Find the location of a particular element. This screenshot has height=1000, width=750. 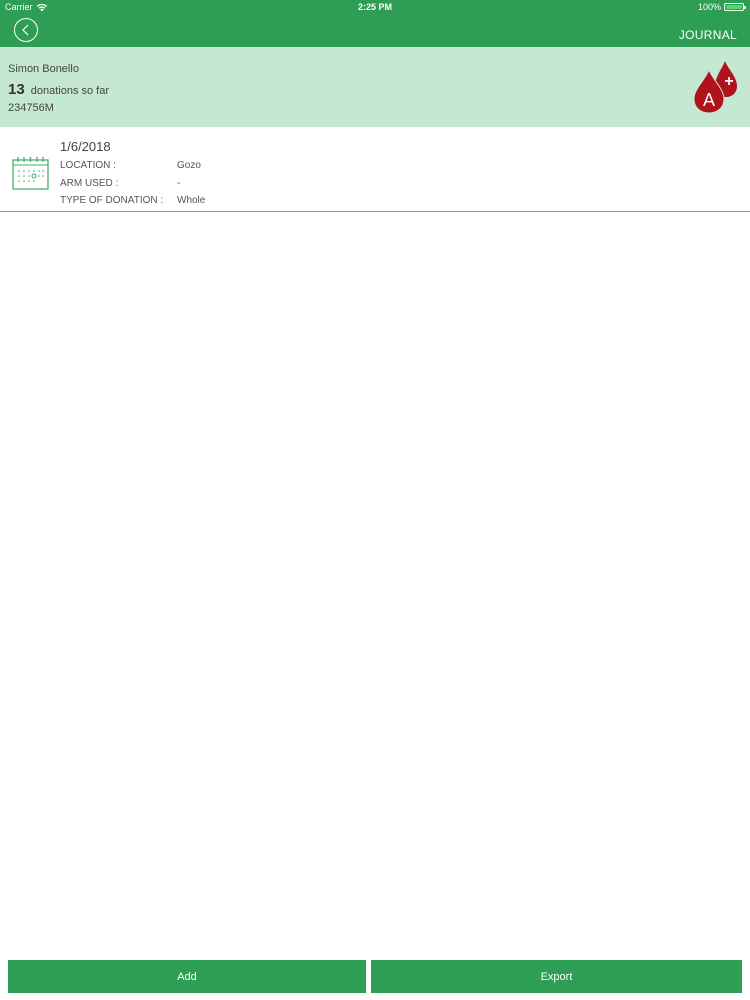

donation-type-label: TYPE OF DONATION : is located at coordinates (112, 200).